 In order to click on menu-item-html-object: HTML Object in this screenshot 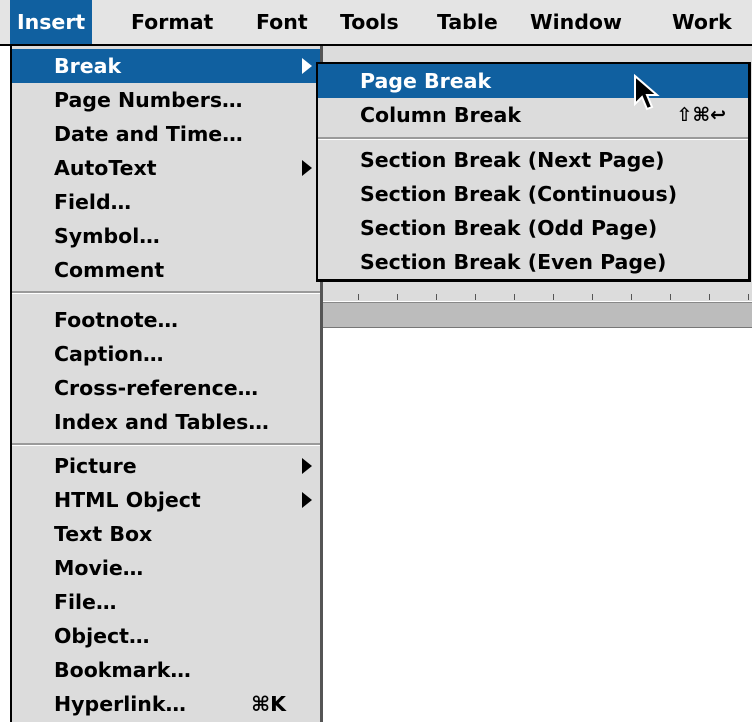, I will do `click(166, 500)`.